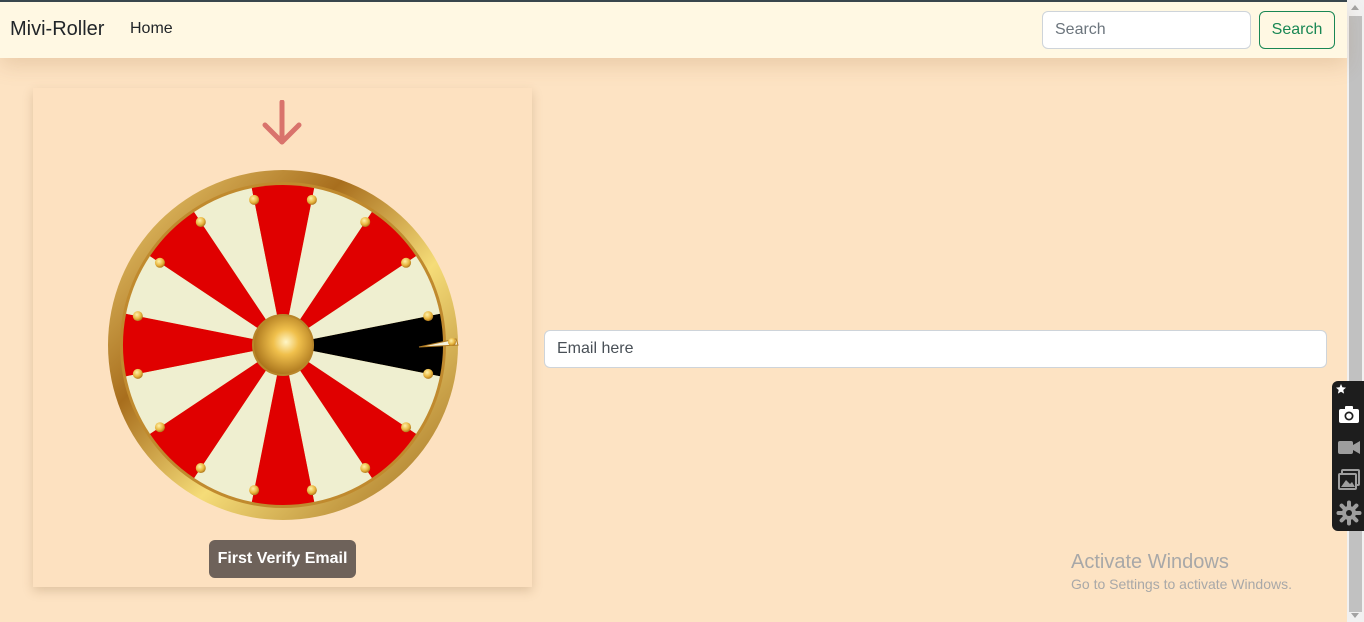 This screenshot has height=622, width=1364. I want to click on watermark-title: Activate Windows, so click(1150, 562).